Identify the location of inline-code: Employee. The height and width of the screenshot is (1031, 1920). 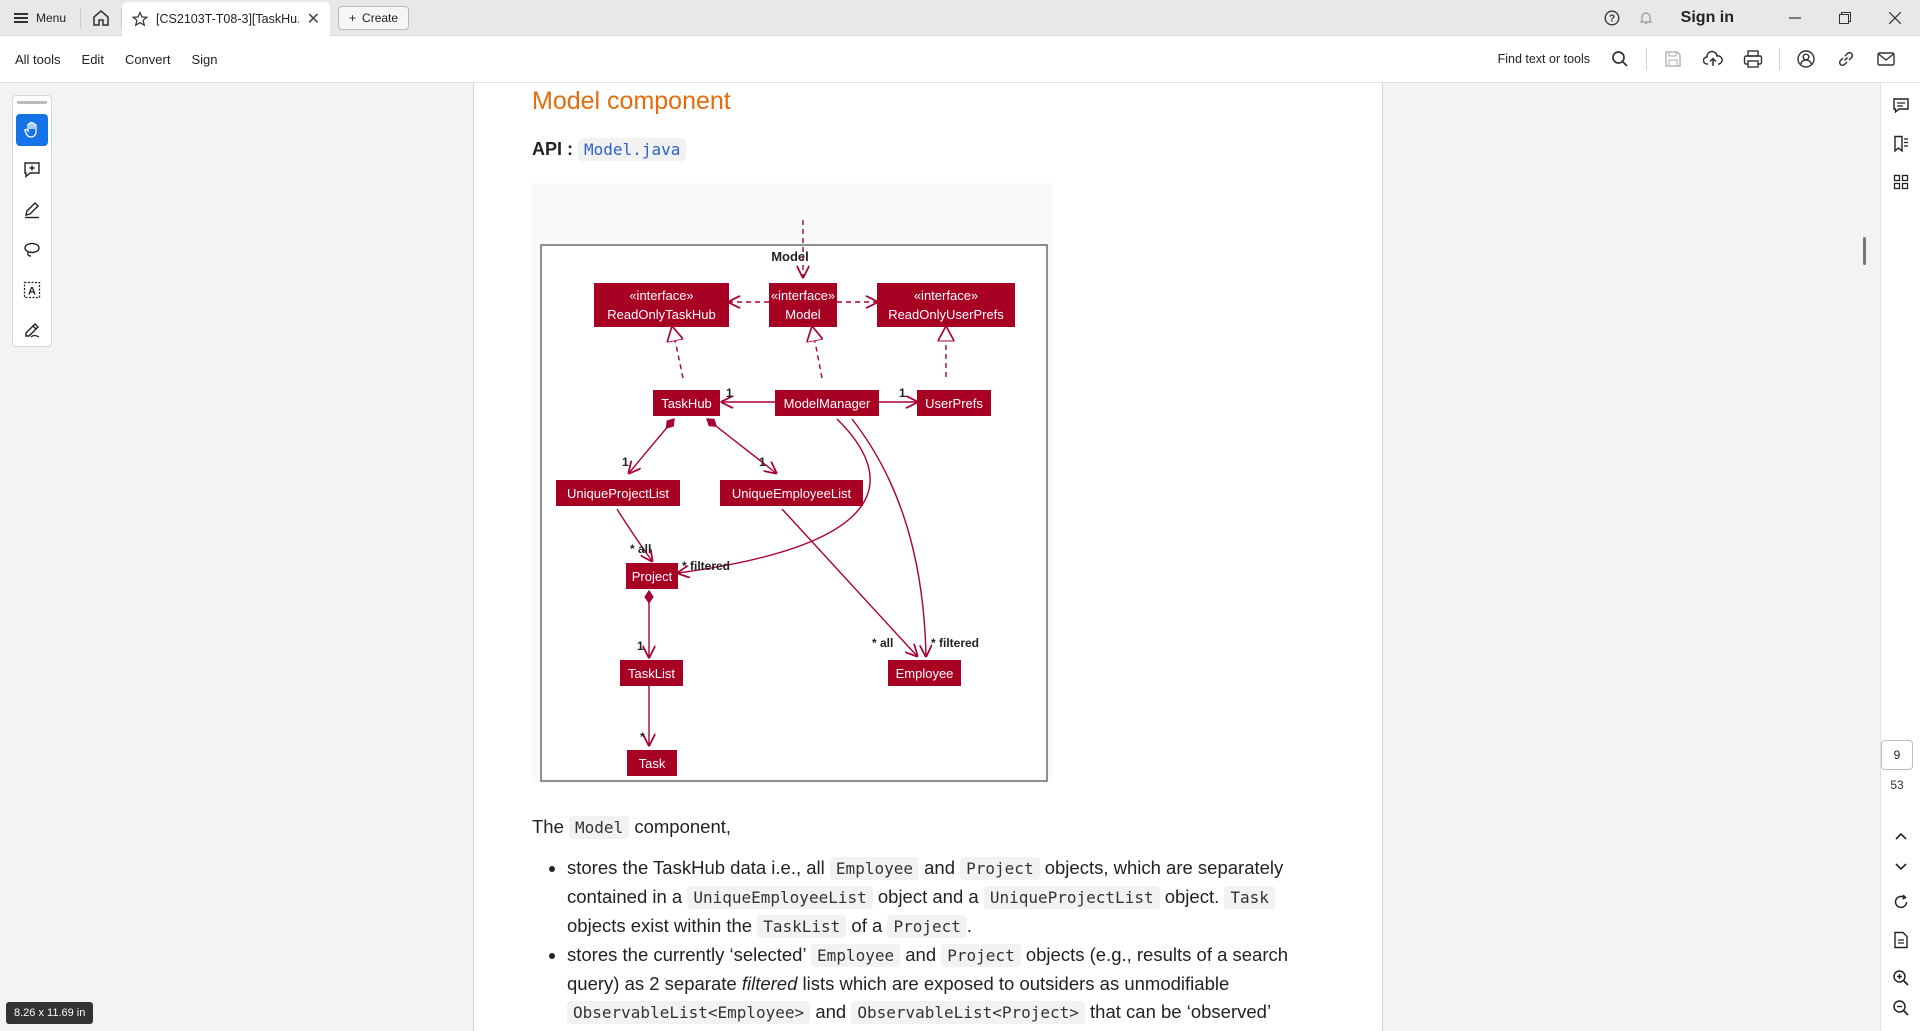
(874, 868).